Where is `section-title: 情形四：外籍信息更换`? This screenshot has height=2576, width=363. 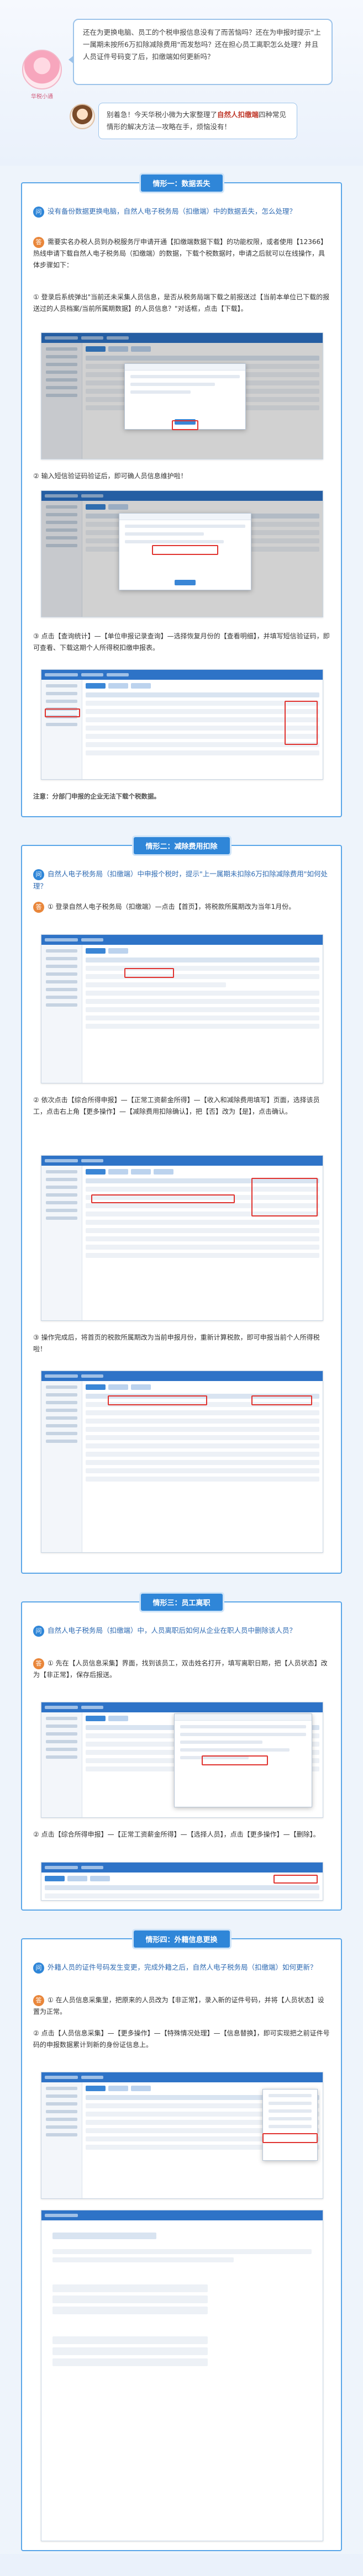
section-title: 情形四：外籍信息更换 is located at coordinates (181, 1939).